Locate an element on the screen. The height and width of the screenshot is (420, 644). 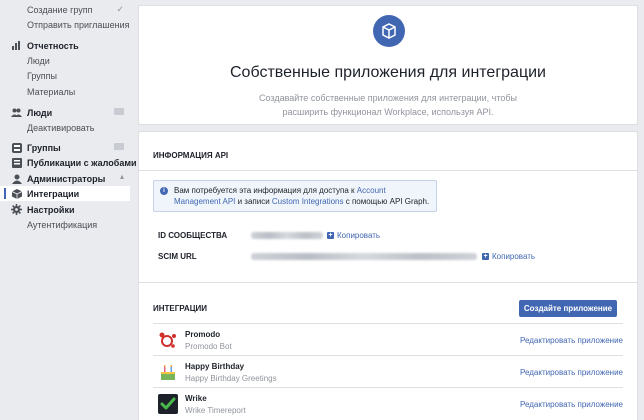
up-arrow-icon: ▴ is located at coordinates (121, 176).